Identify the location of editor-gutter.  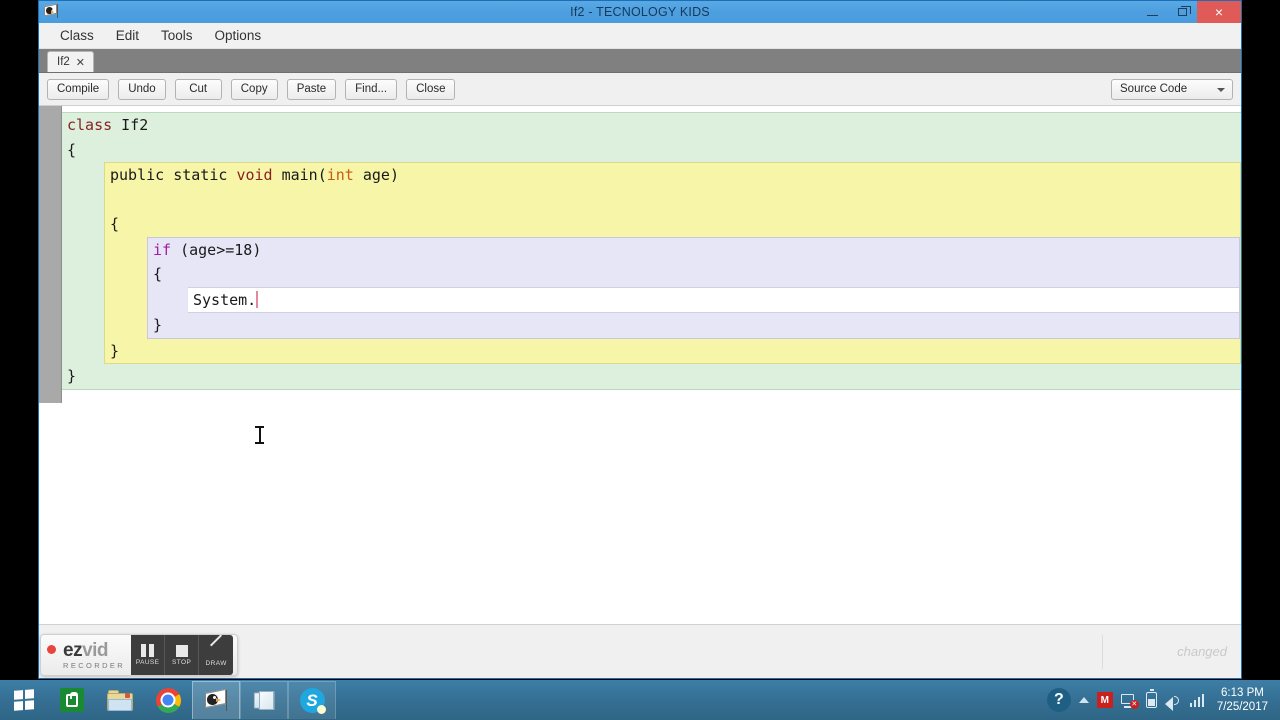
(50, 254).